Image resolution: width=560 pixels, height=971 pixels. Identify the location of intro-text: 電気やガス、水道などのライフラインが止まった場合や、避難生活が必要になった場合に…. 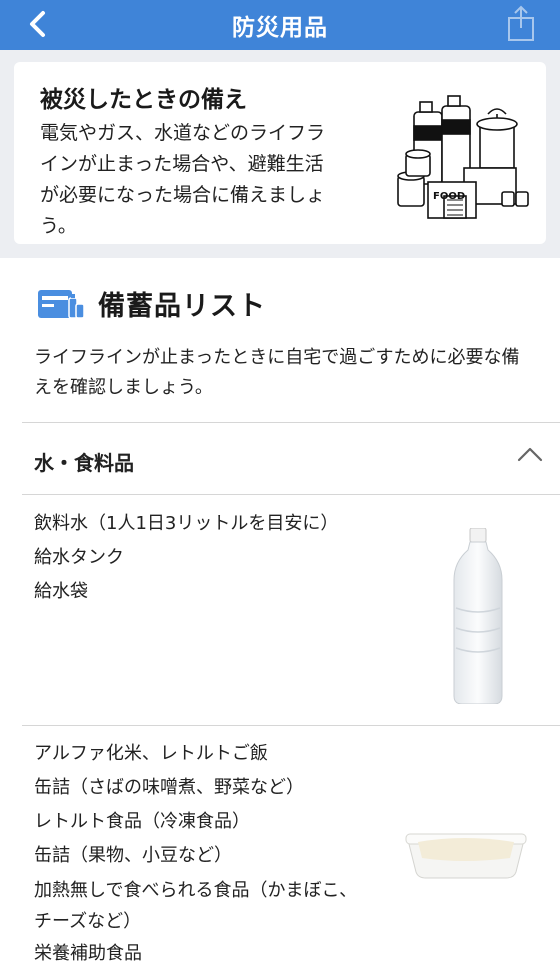
(183, 179).